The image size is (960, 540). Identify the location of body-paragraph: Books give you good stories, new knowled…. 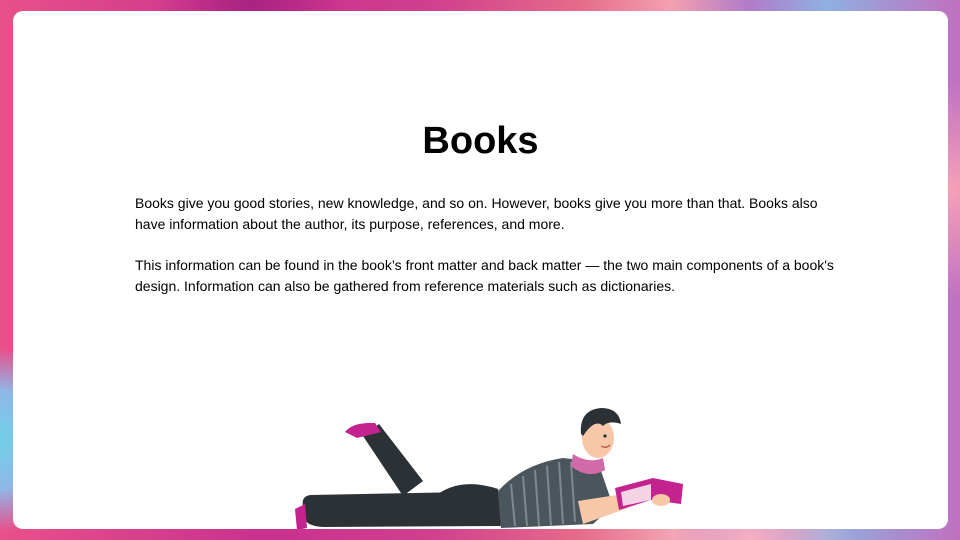
(476, 213).